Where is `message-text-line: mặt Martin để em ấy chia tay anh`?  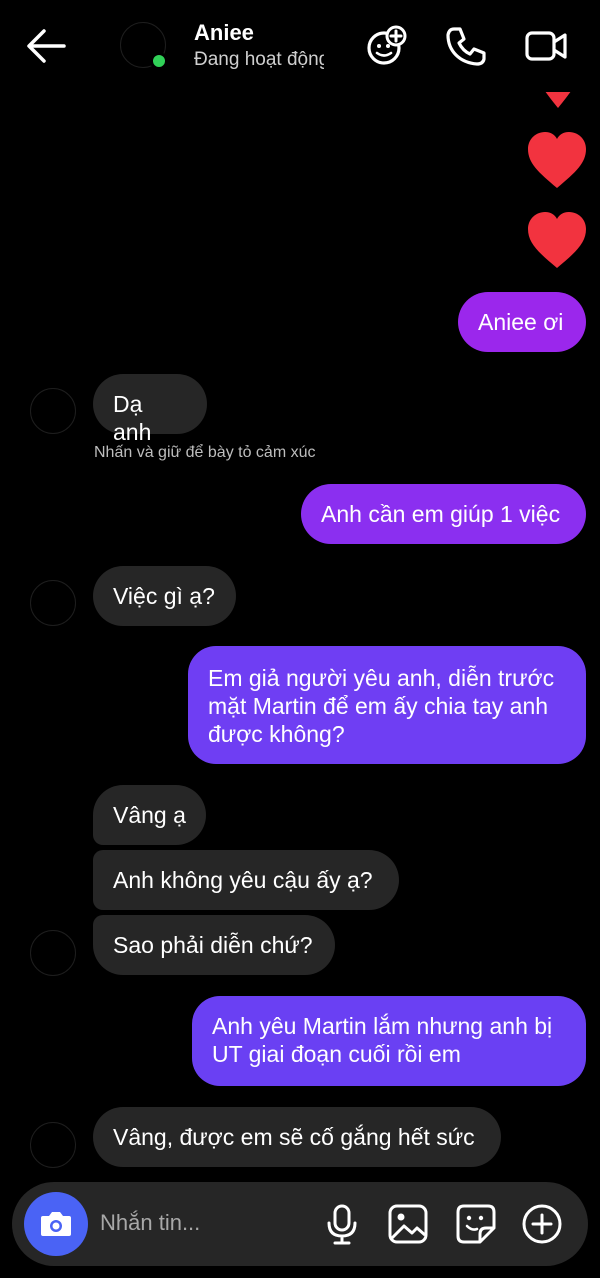 message-text-line: mặt Martin để em ấy chia tay anh is located at coordinates (378, 706).